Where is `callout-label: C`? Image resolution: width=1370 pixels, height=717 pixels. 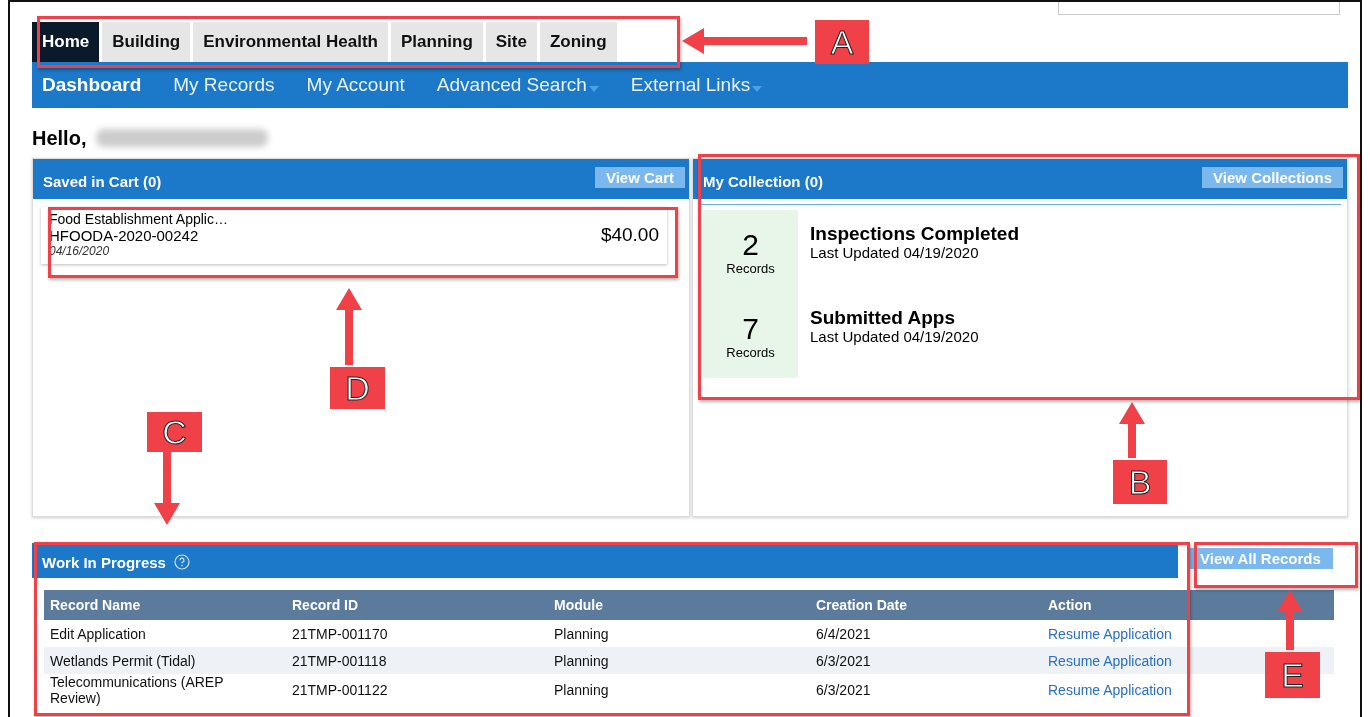
callout-label: C is located at coordinates (174, 432).